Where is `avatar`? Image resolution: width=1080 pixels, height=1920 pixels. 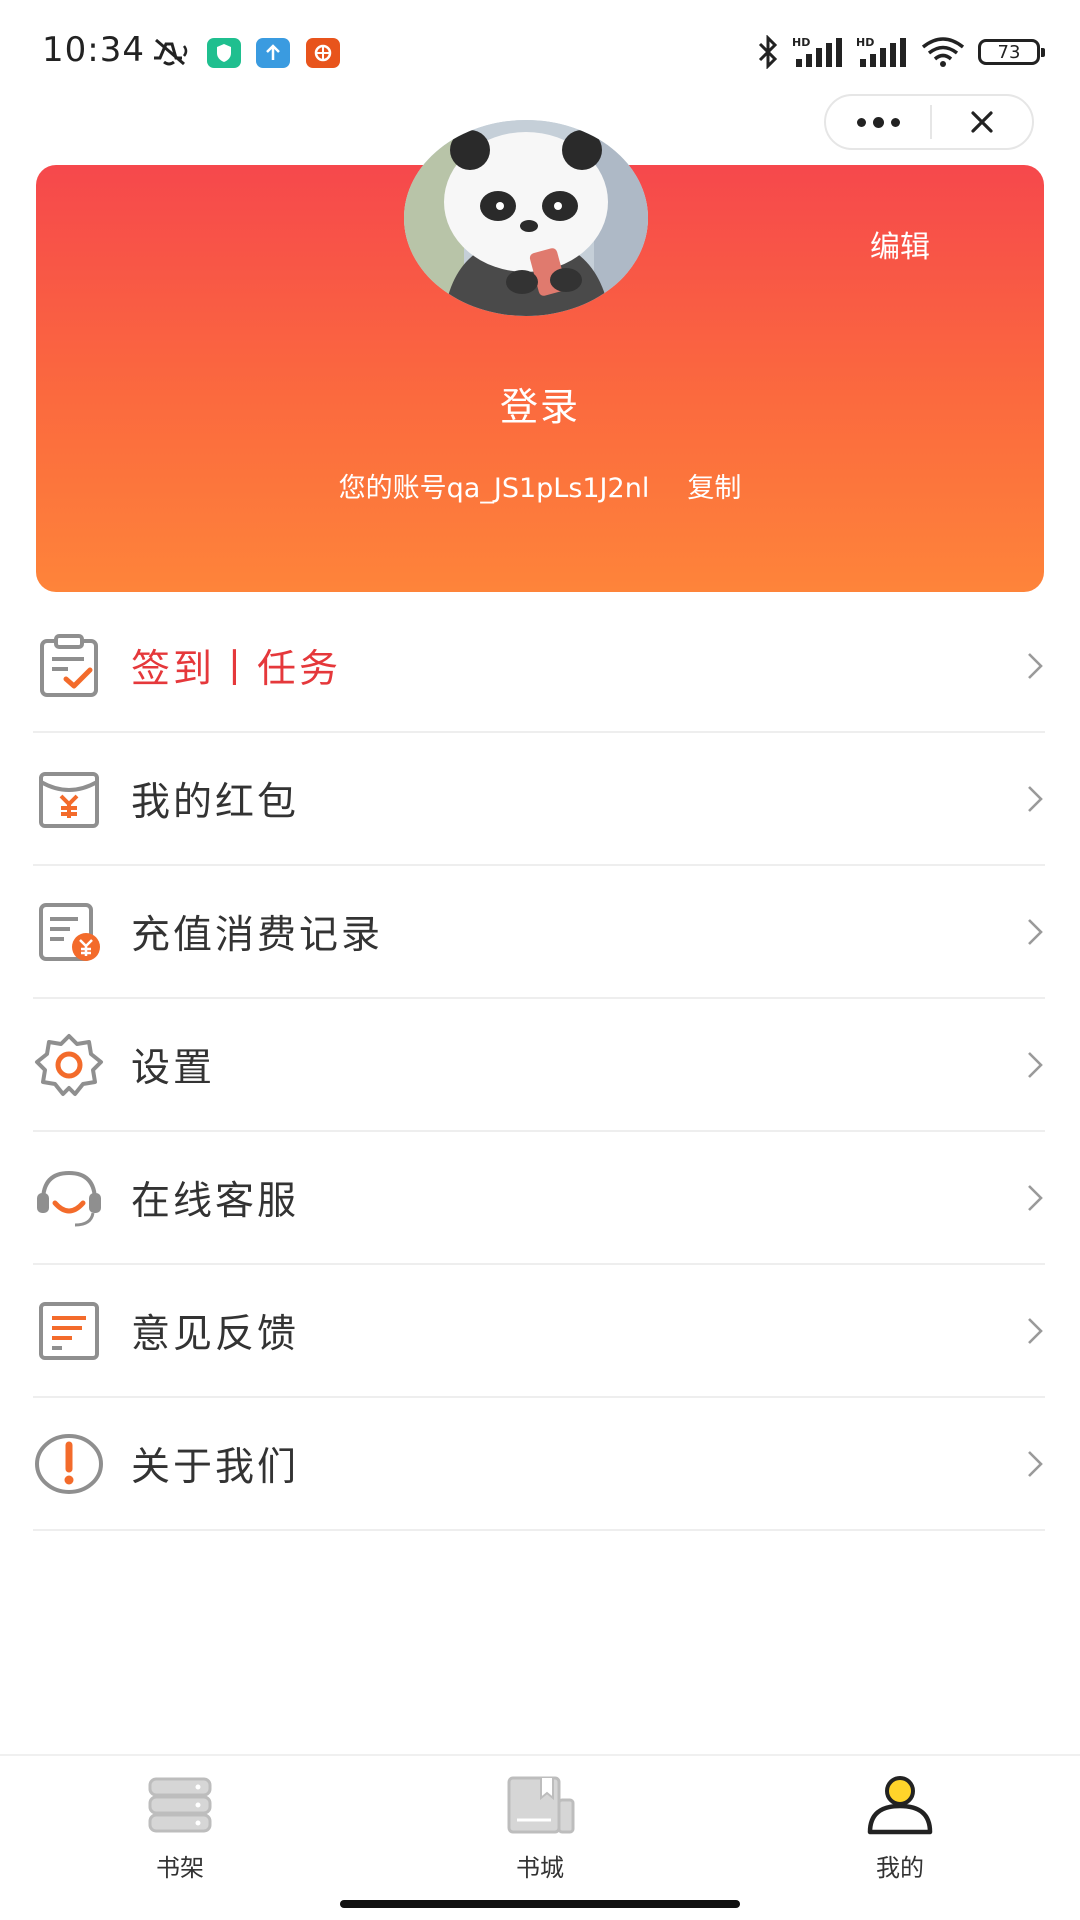 avatar is located at coordinates (526, 218).